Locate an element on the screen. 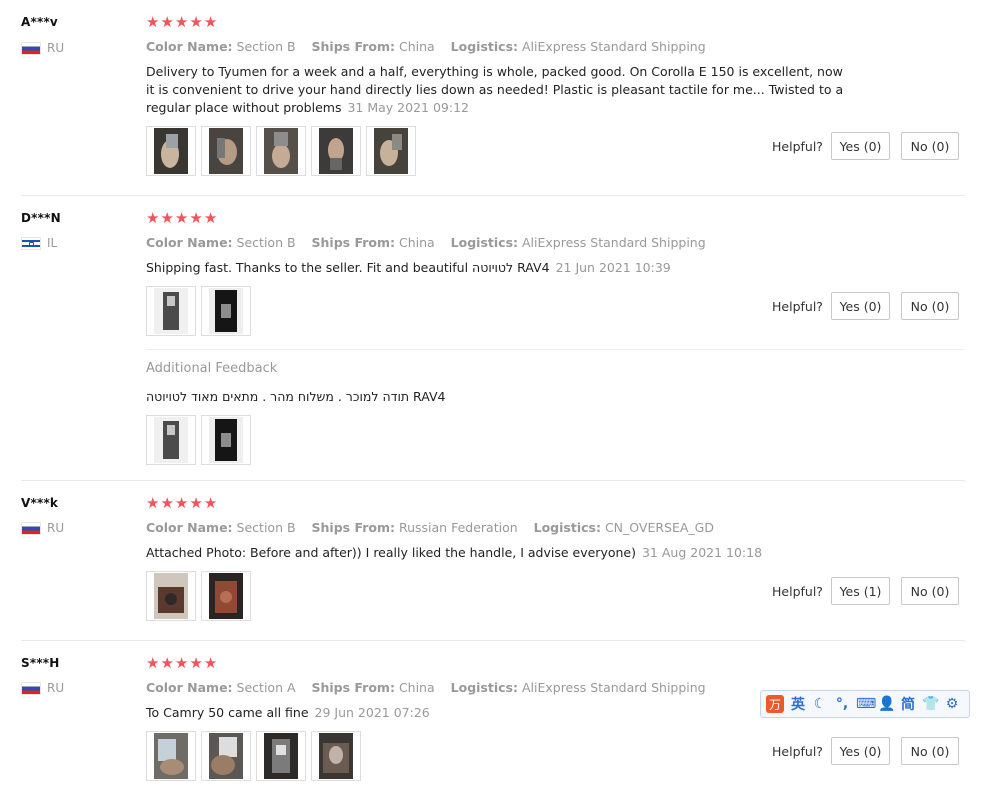 The width and height of the screenshot is (985, 798). additional-feedback-title: Additional Feedback is located at coordinates (212, 368).